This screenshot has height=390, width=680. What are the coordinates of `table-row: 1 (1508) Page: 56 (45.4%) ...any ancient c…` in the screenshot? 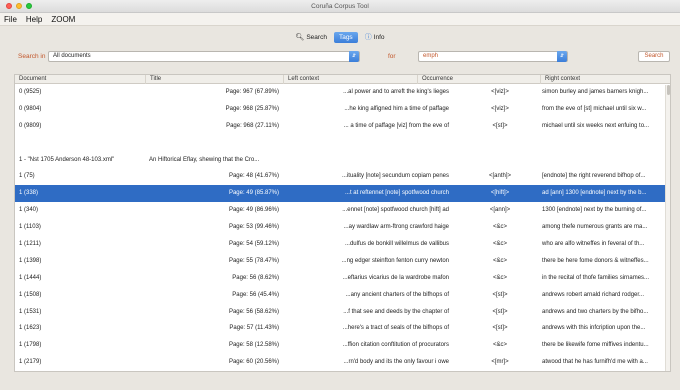 It's located at (342, 295).